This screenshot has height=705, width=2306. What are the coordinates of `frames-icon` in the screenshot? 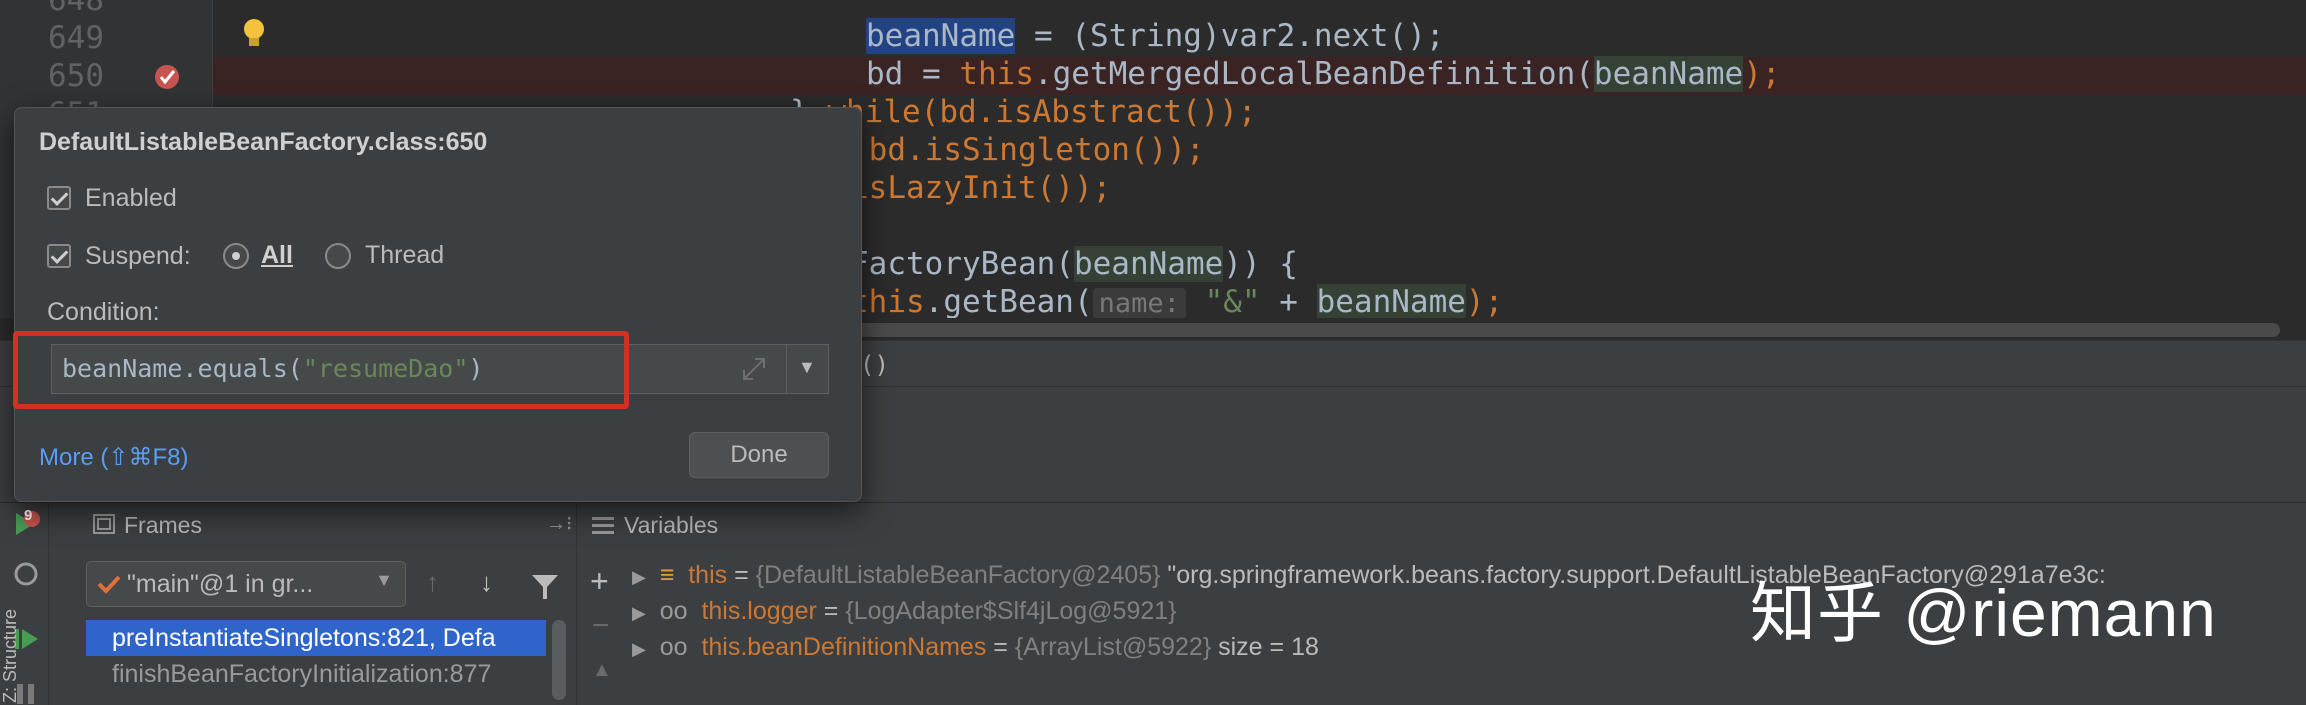 It's located at (104, 524).